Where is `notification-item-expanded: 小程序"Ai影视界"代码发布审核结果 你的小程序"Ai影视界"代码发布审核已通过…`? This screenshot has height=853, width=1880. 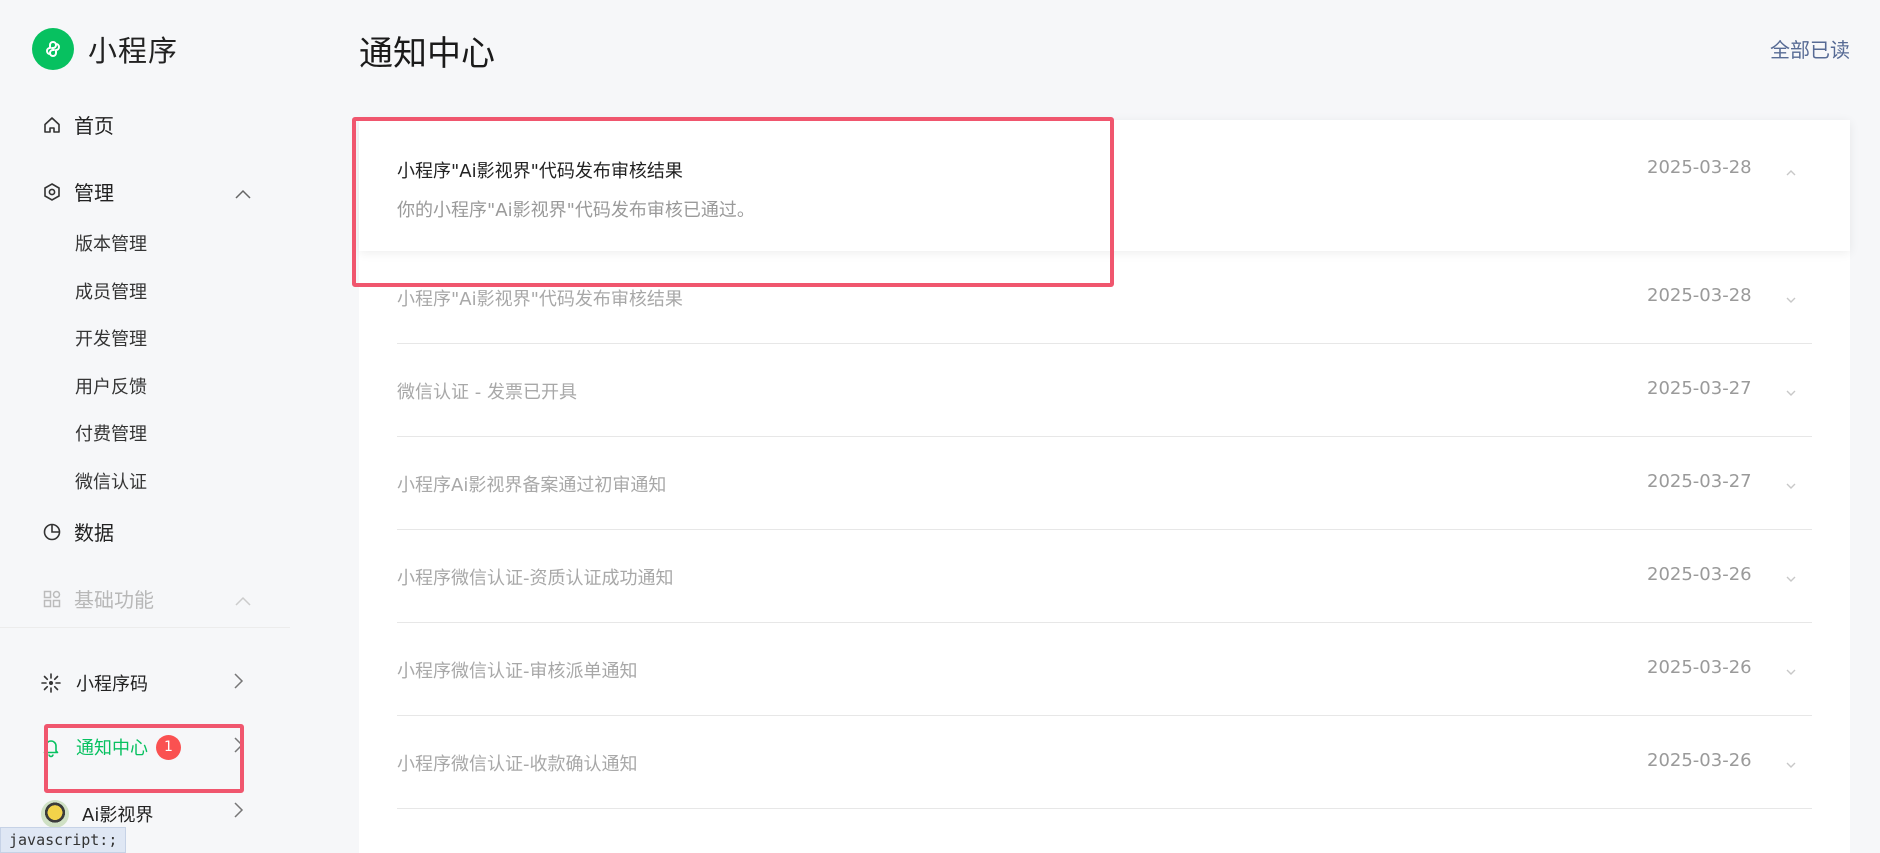
notification-item-expanded: 小程序"Ai影视界"代码发布审核结果 你的小程序"Ai影视界"代码发布审核已通过… is located at coordinates (1104, 185).